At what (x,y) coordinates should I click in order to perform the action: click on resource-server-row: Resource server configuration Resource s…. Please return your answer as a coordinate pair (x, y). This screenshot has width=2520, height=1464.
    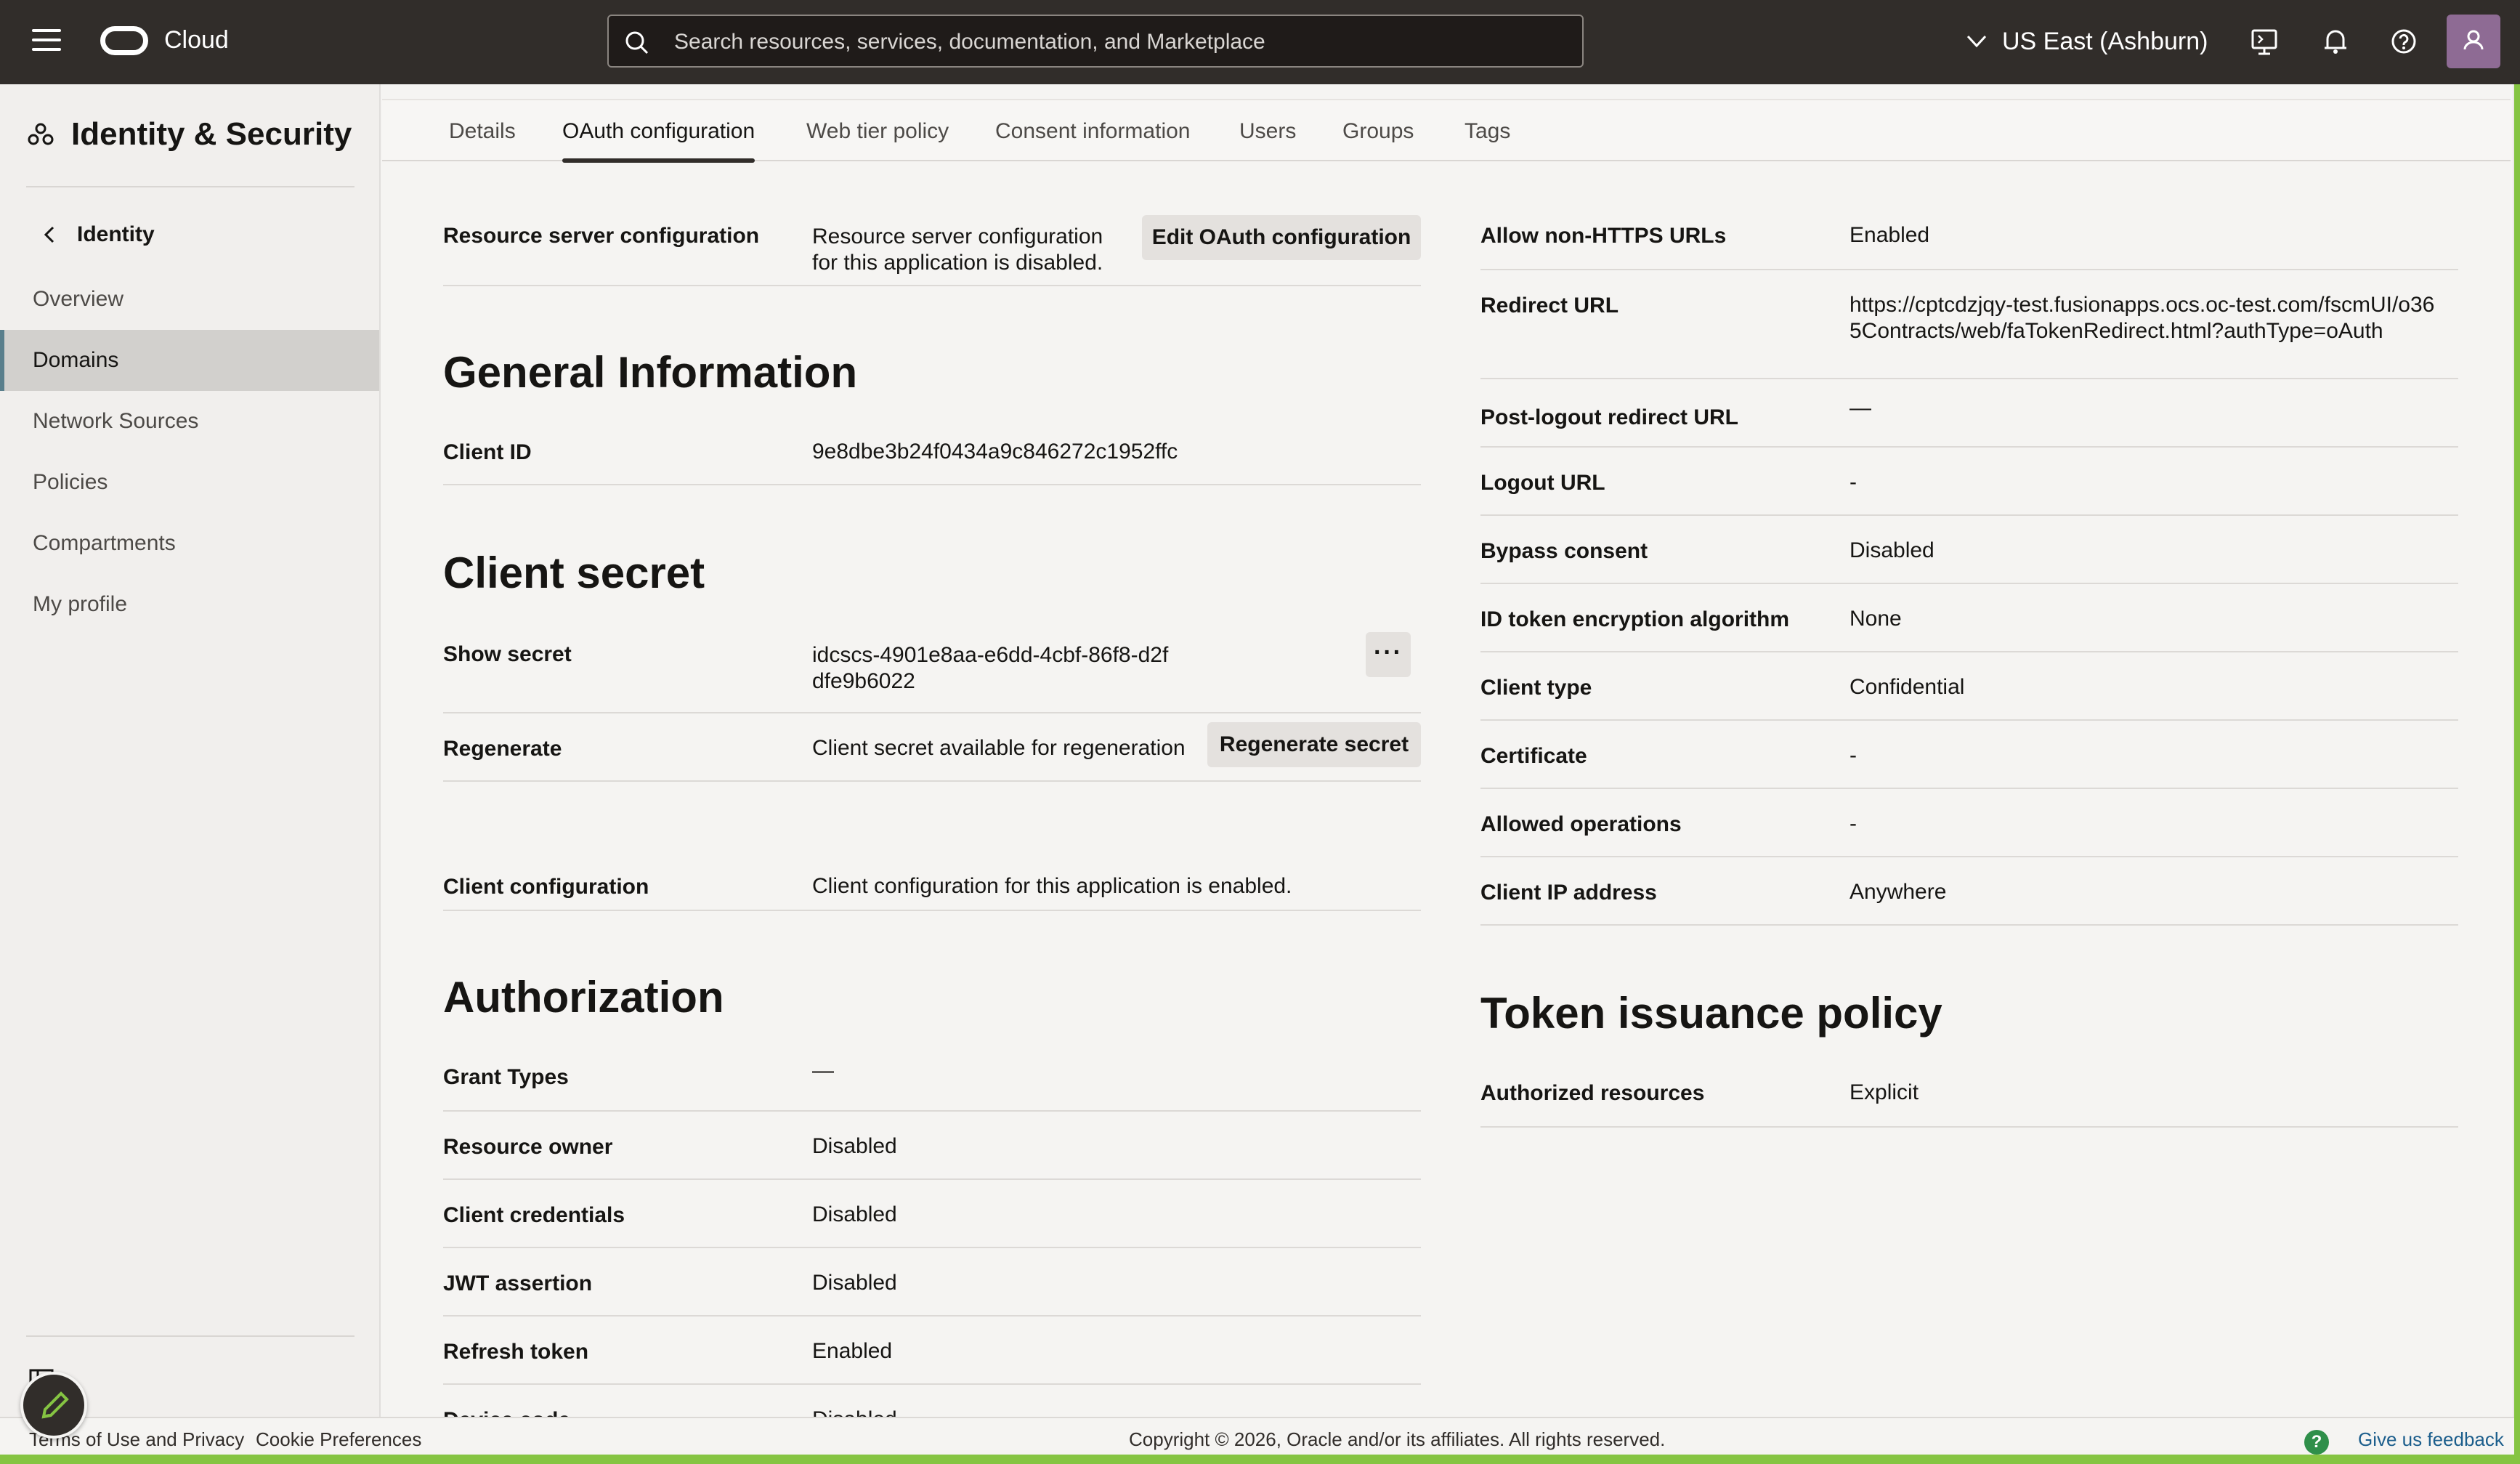
    Looking at the image, I should click on (932, 243).